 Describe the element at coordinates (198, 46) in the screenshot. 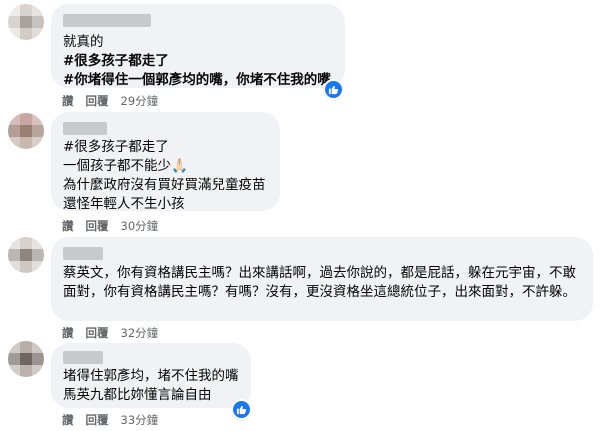

I see `comment-bubble: 就真的 #很多孩子都走了 #你堵得住一個郭彥均的嘴，你堵不住我的嘴` at that location.